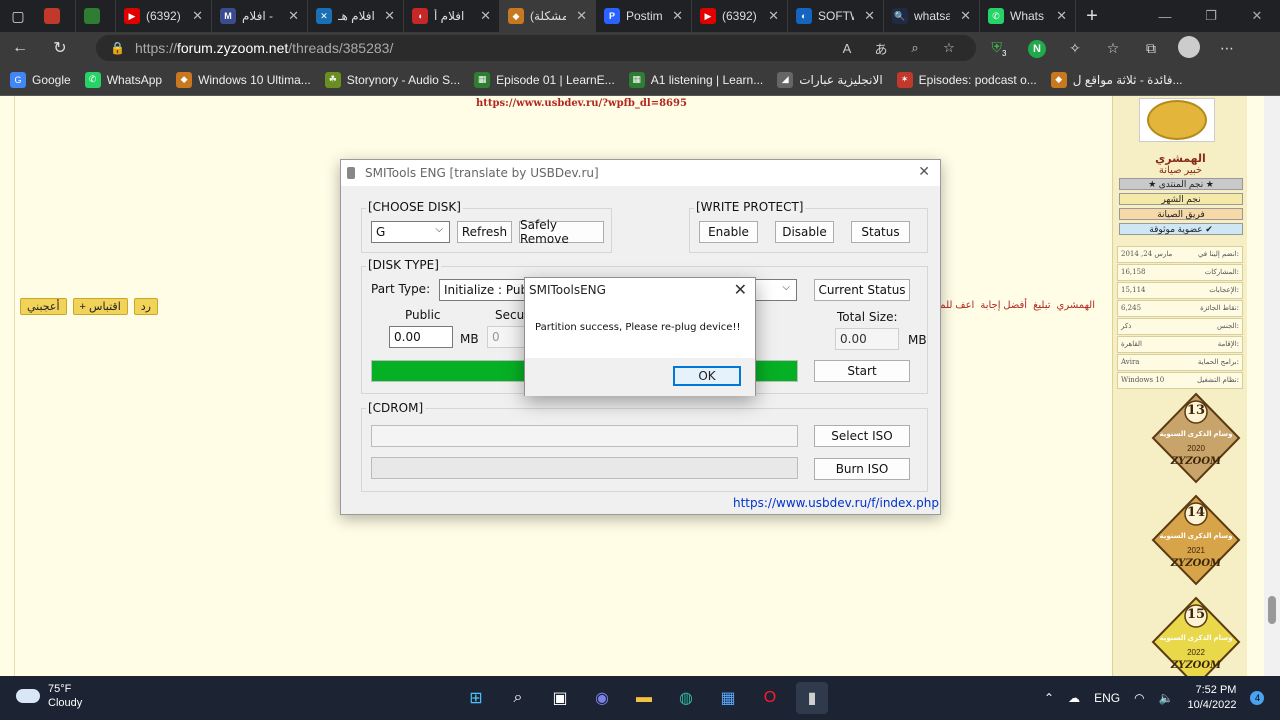 The height and width of the screenshot is (720, 1280). Describe the element at coordinates (686, 698) in the screenshot. I see `edge-icon: ◍` at that location.